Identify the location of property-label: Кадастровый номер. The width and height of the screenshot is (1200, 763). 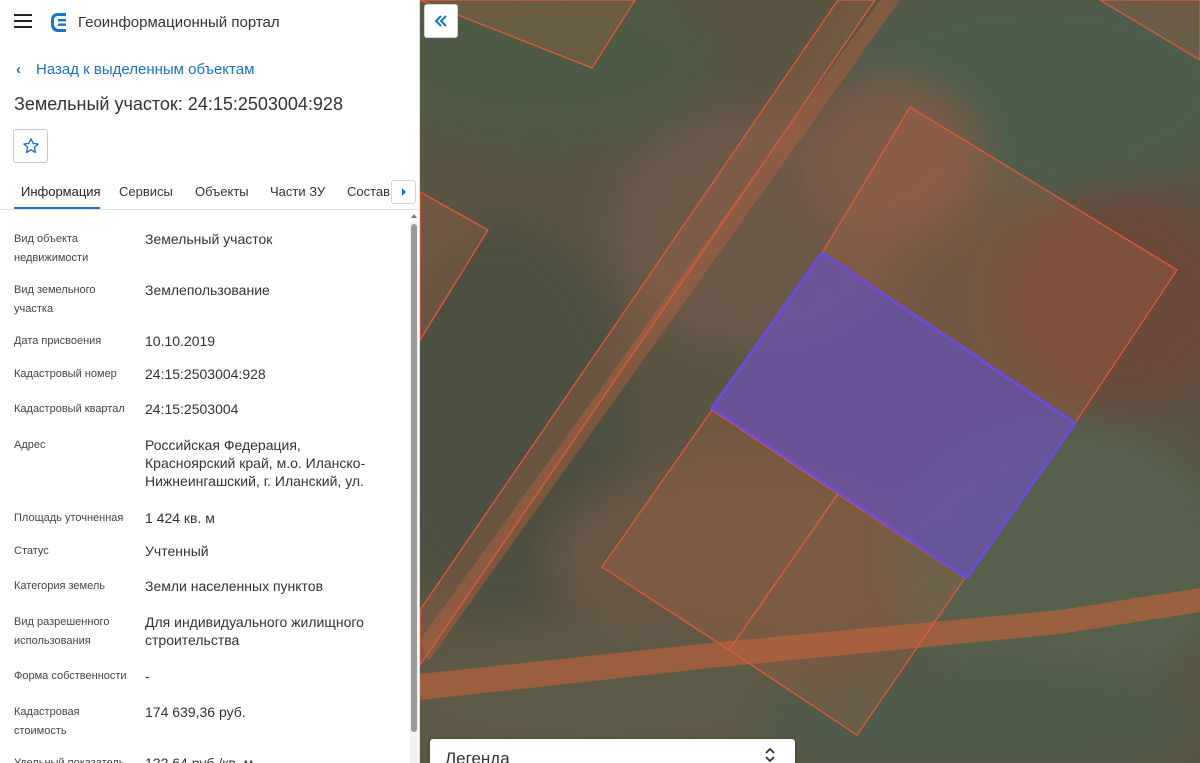
(65, 374).